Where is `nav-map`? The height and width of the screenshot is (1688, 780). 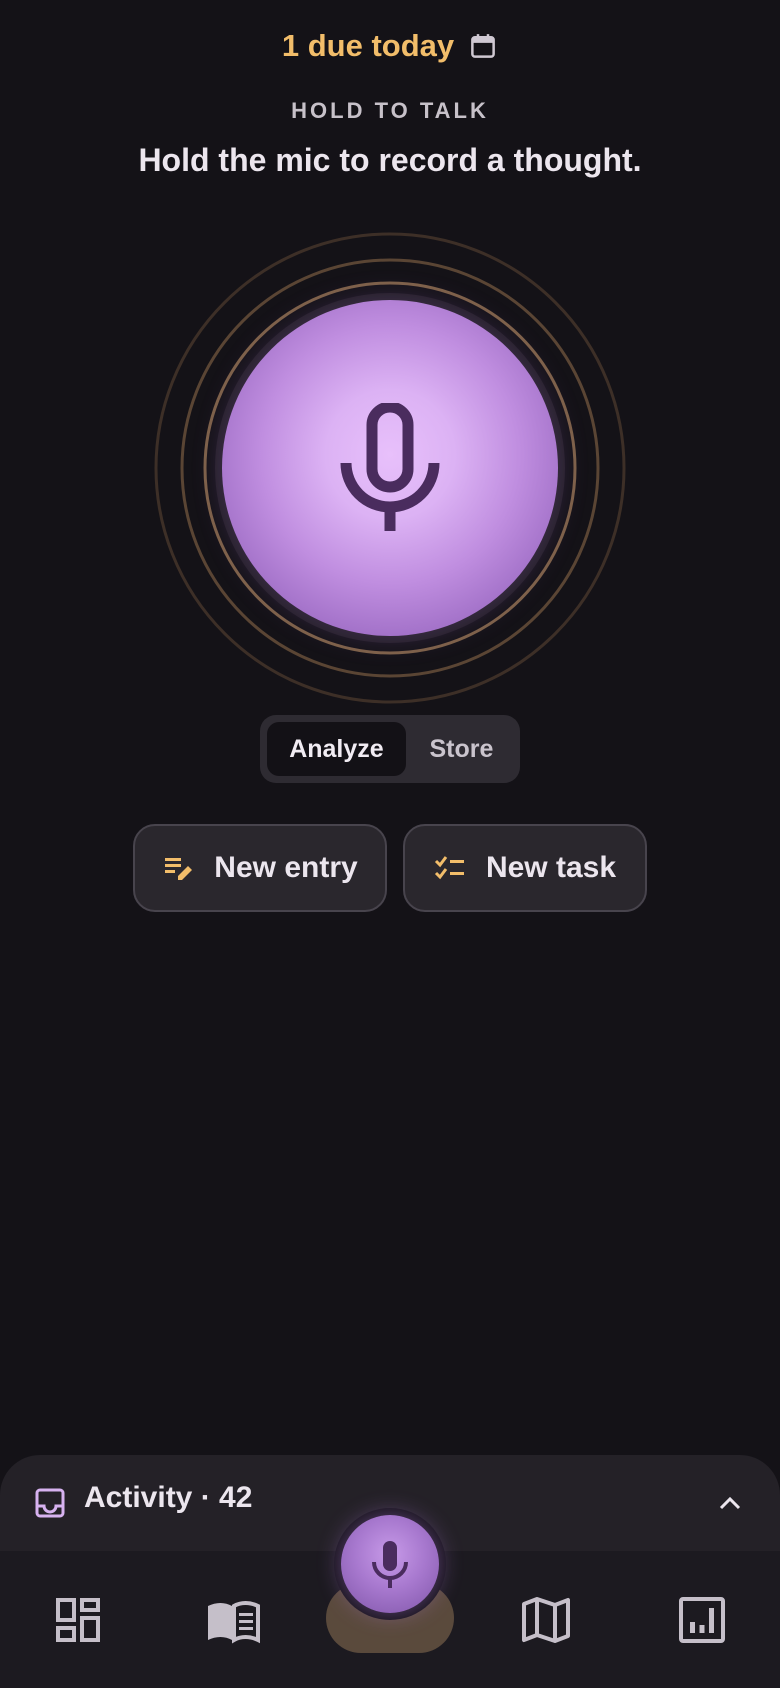
nav-map is located at coordinates (546, 1620).